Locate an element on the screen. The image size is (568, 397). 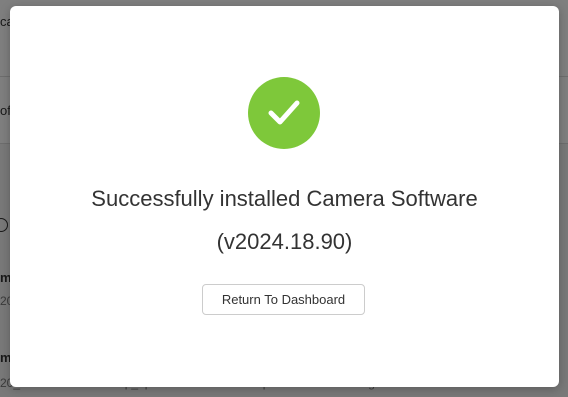
version-label: (v2024.18.90) is located at coordinates (284, 241).